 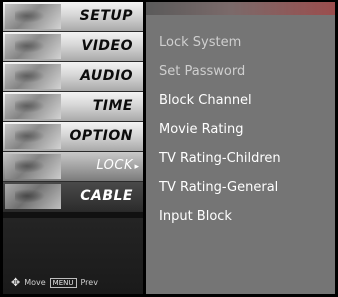 I want to click on option-tv-rating-children: TV Rating-Children, so click(x=220, y=158).